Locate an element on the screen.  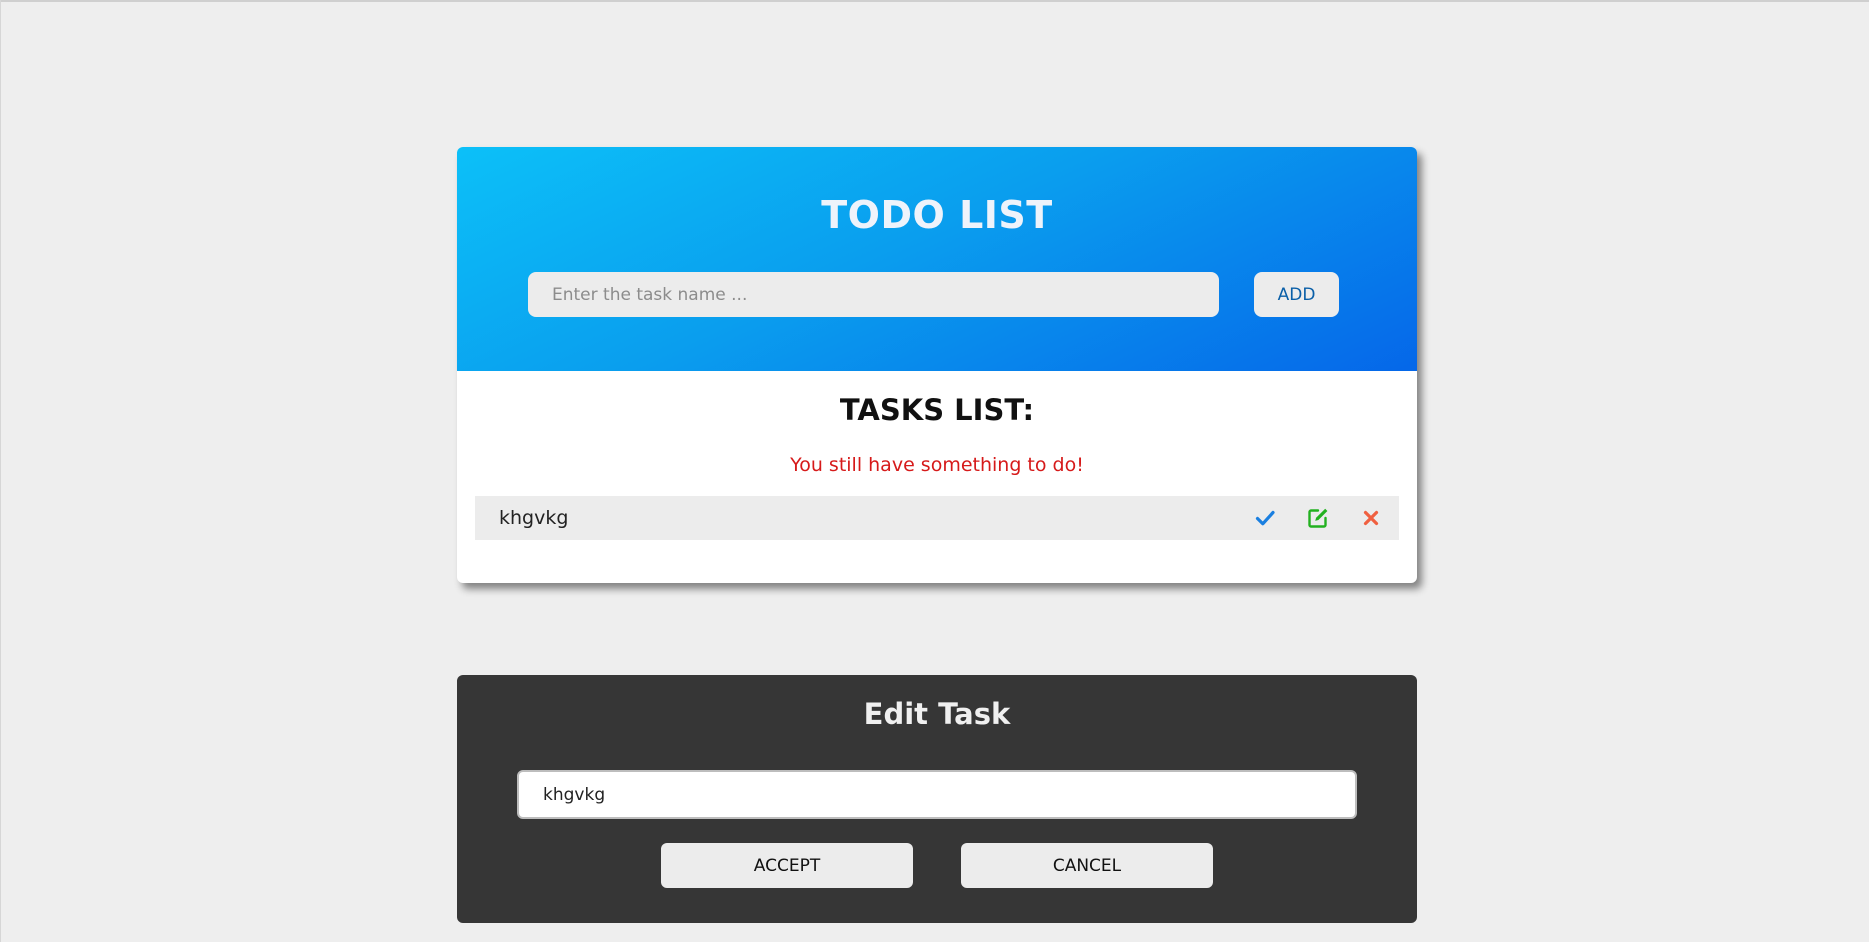
edit-icon is located at coordinates (1318, 518).